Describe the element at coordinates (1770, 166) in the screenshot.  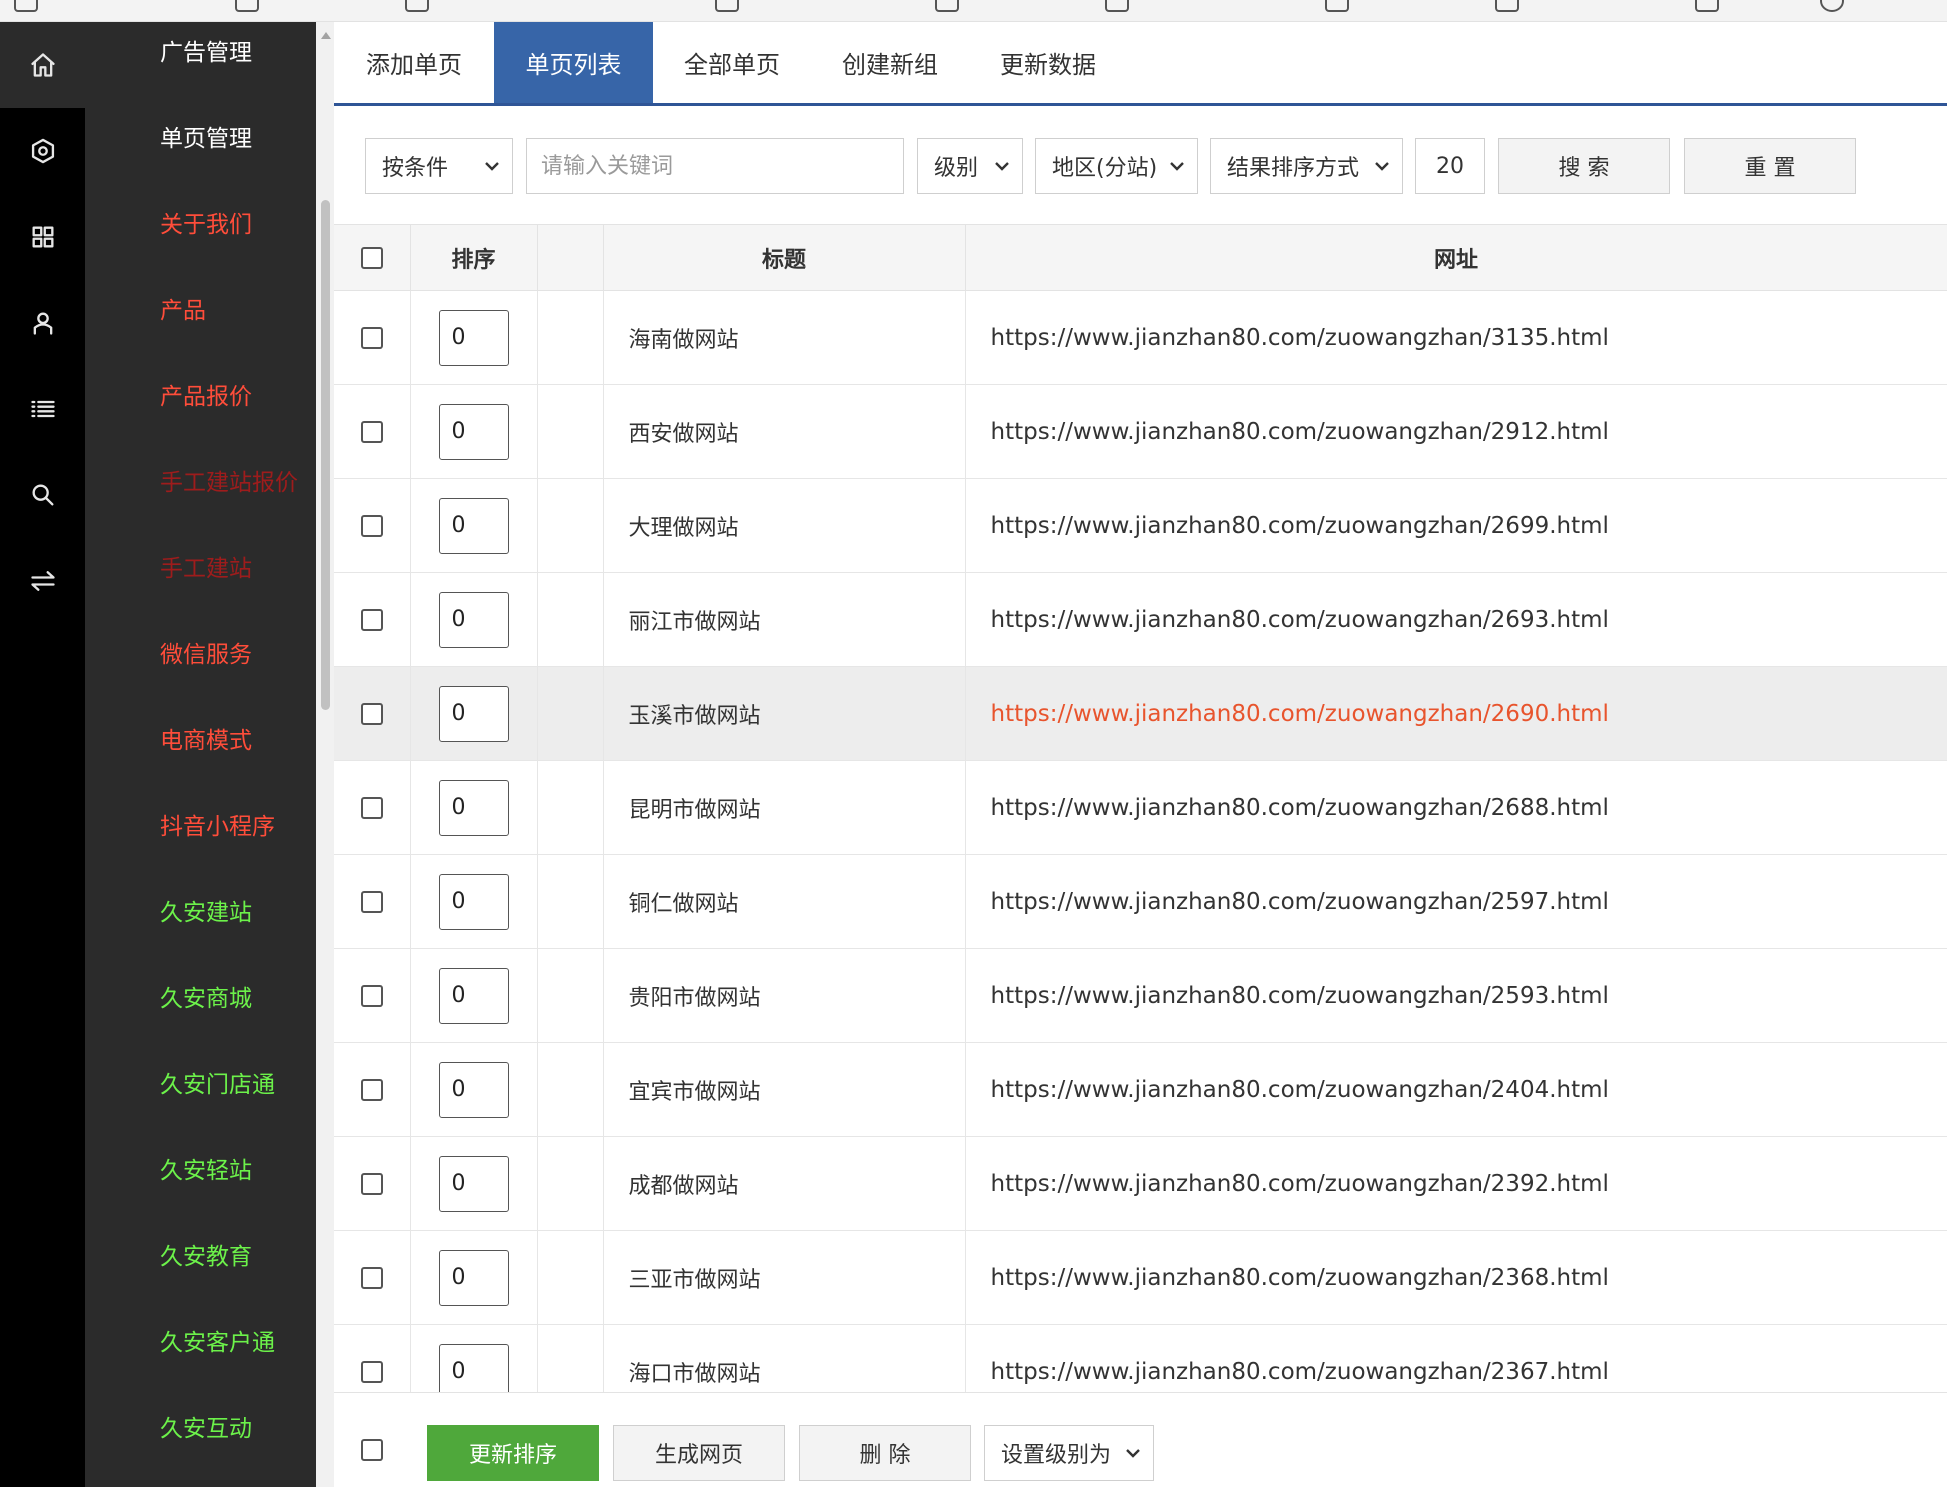
I see `reset-button: 重 置` at that location.